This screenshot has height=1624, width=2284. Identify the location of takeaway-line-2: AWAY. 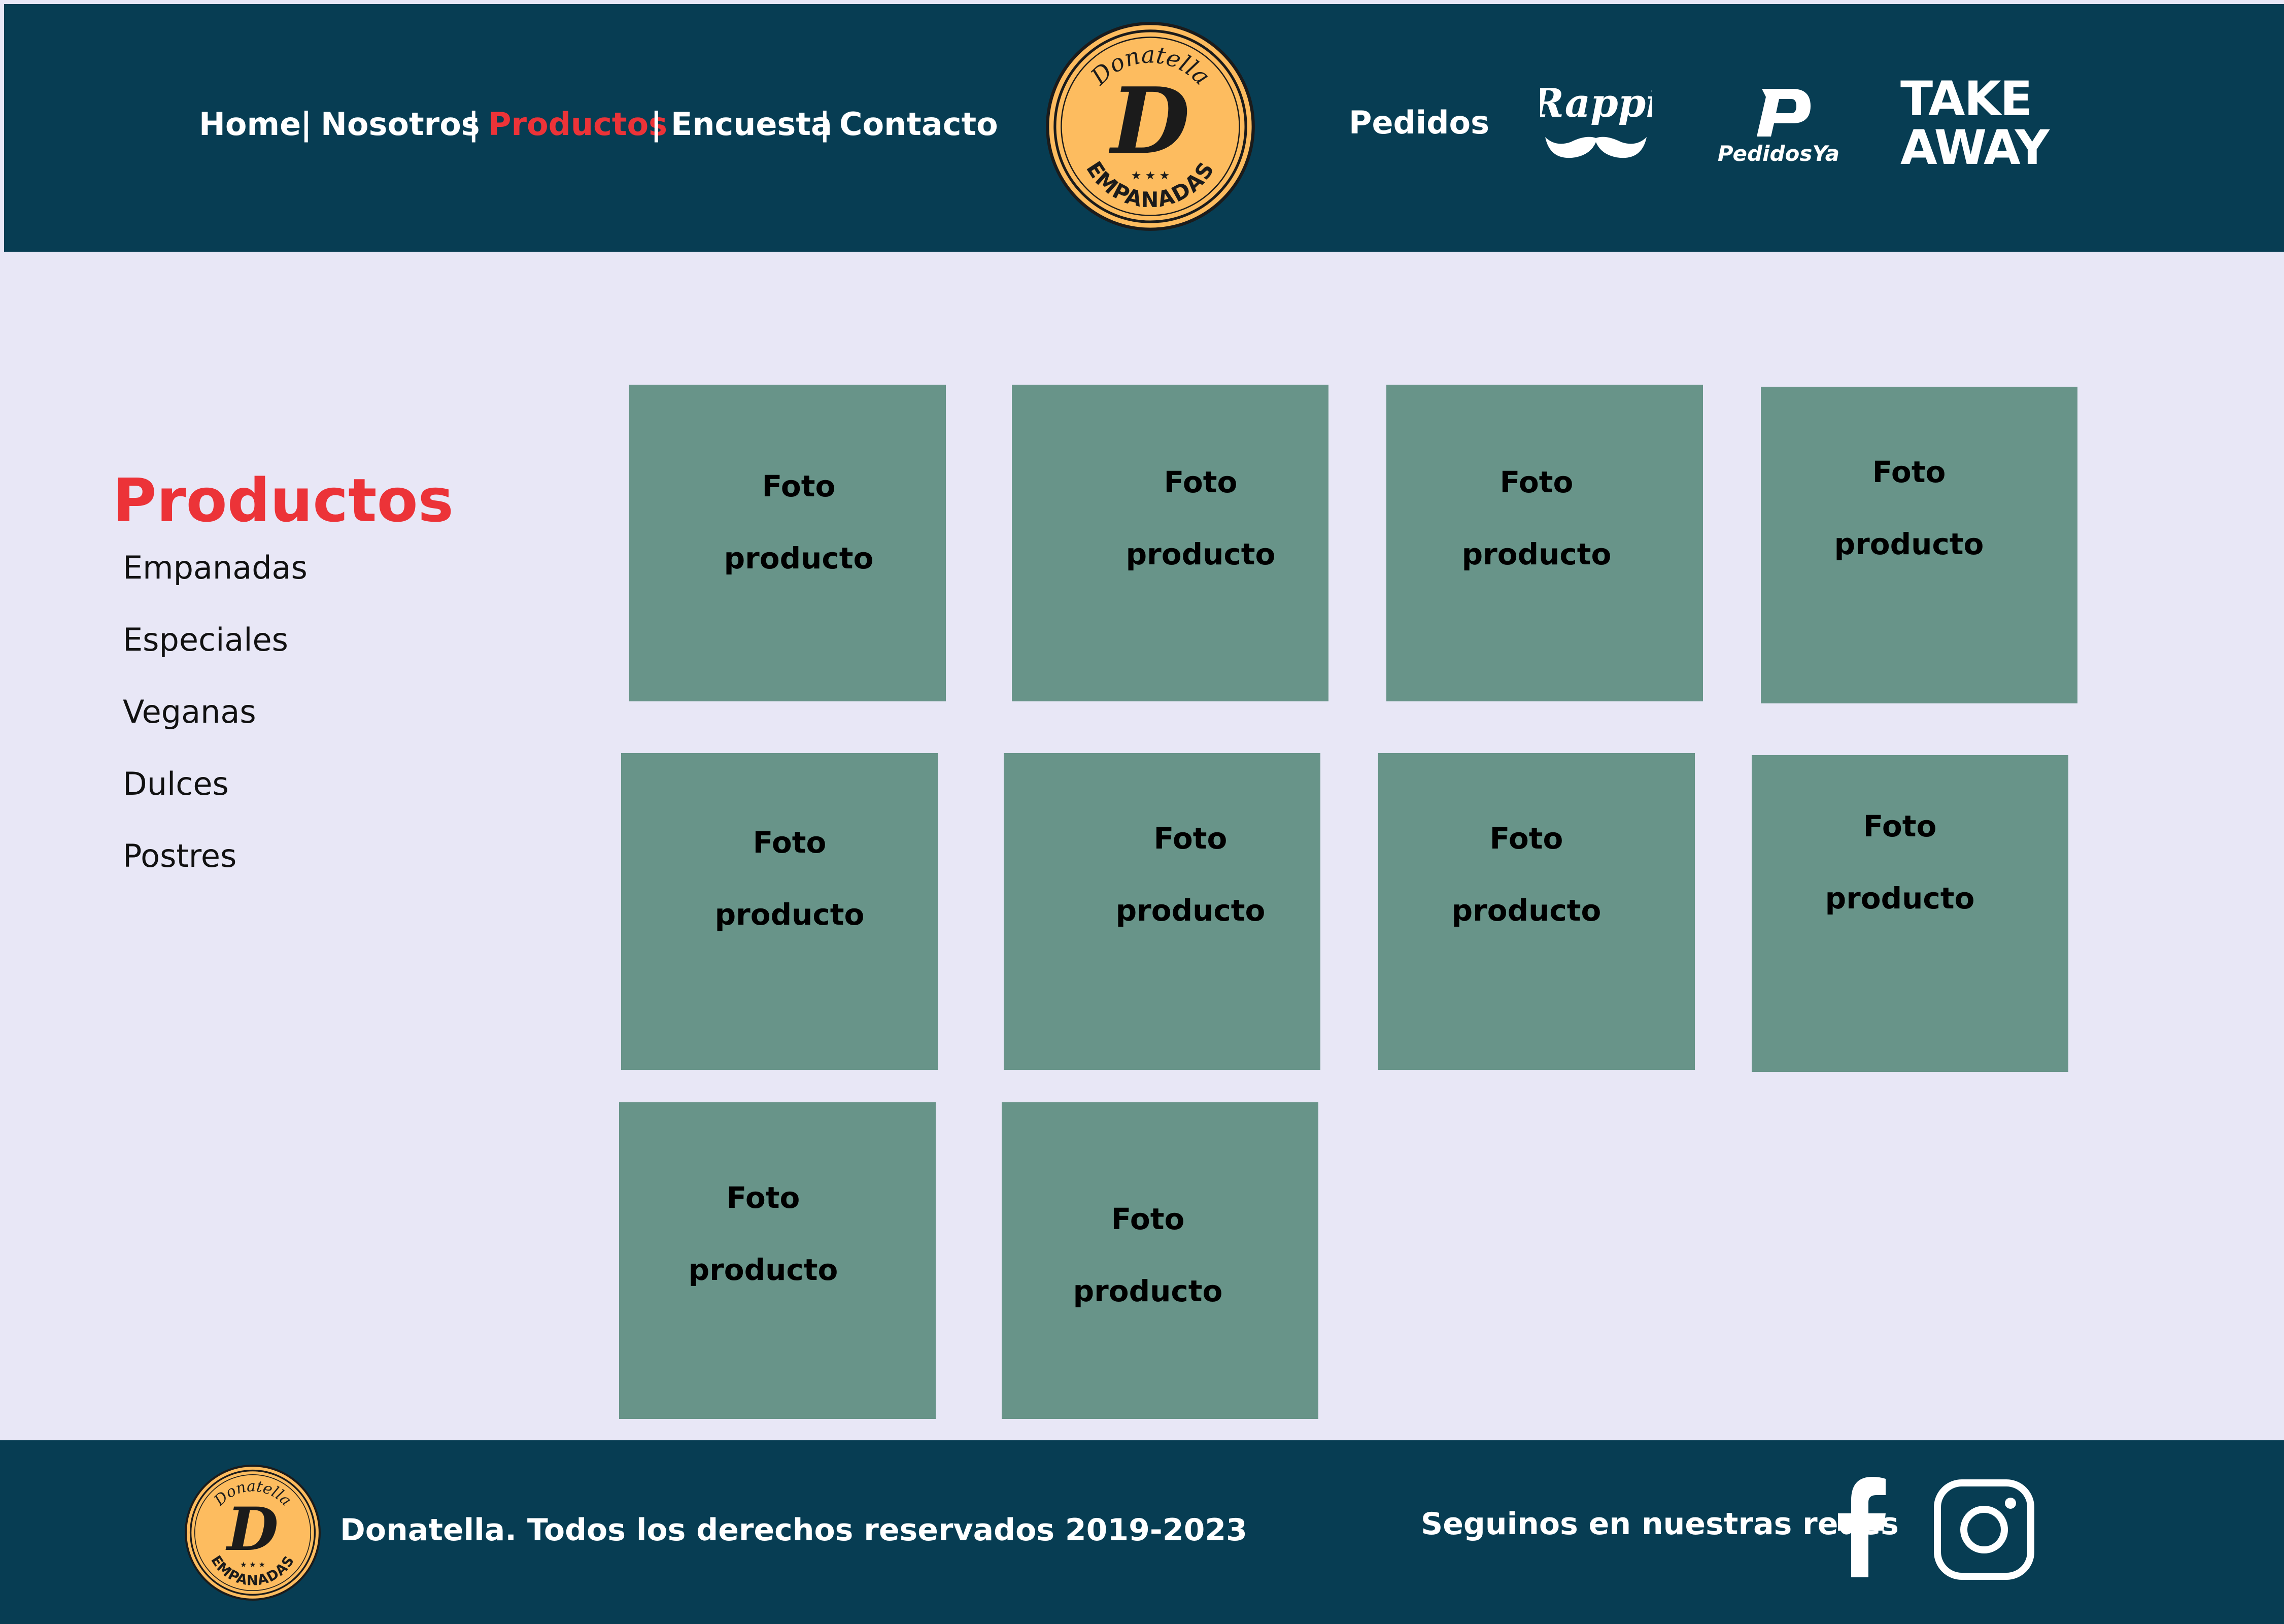
(1975, 148).